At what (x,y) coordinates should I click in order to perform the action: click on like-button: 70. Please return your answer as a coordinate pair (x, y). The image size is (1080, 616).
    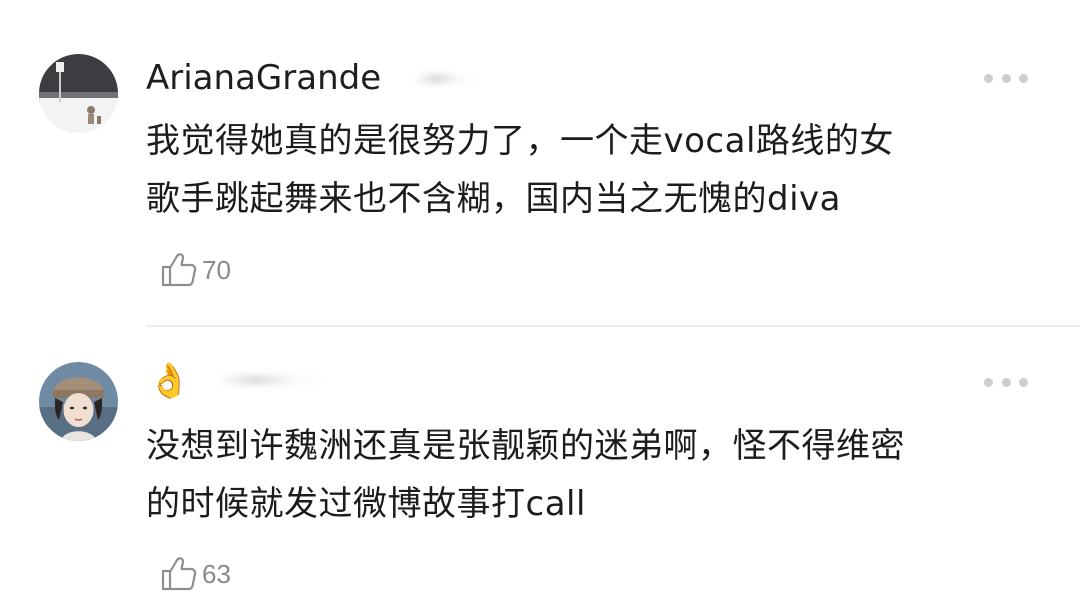
    Looking at the image, I should click on (195, 270).